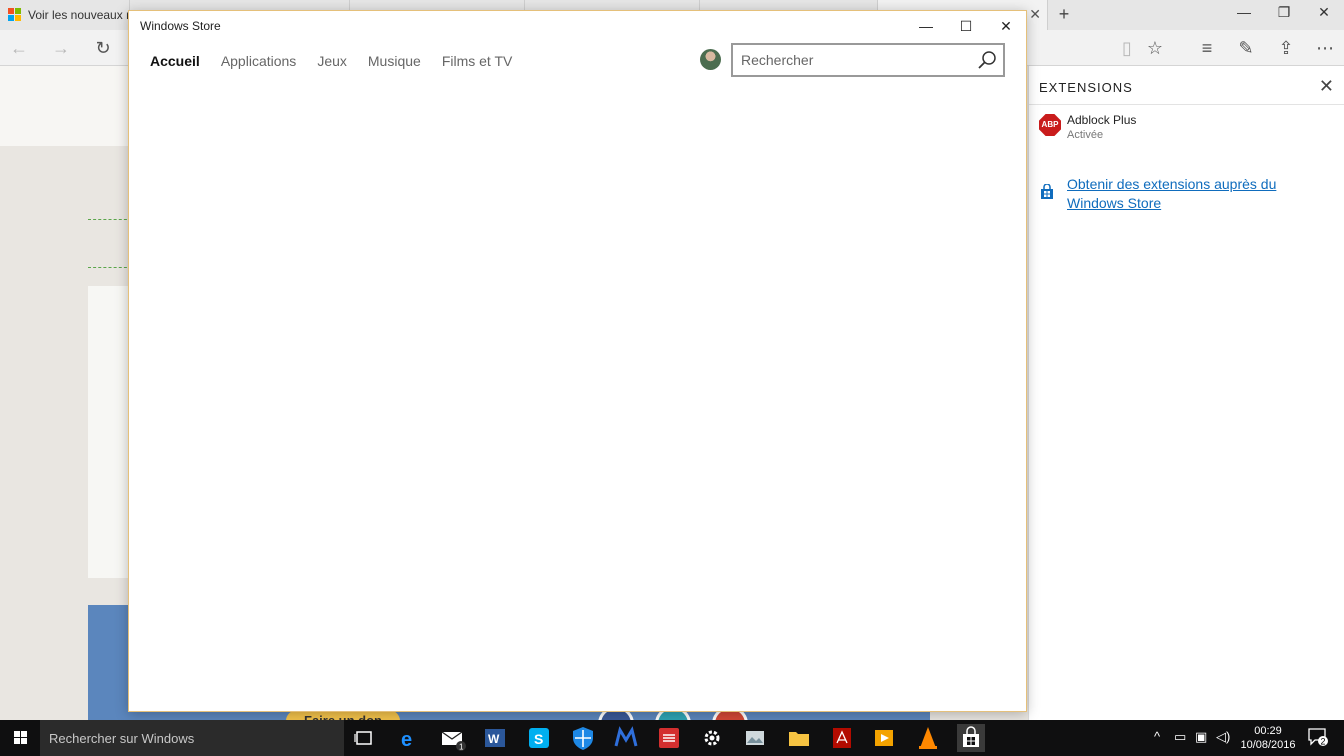  I want to click on avatar, so click(710, 59).